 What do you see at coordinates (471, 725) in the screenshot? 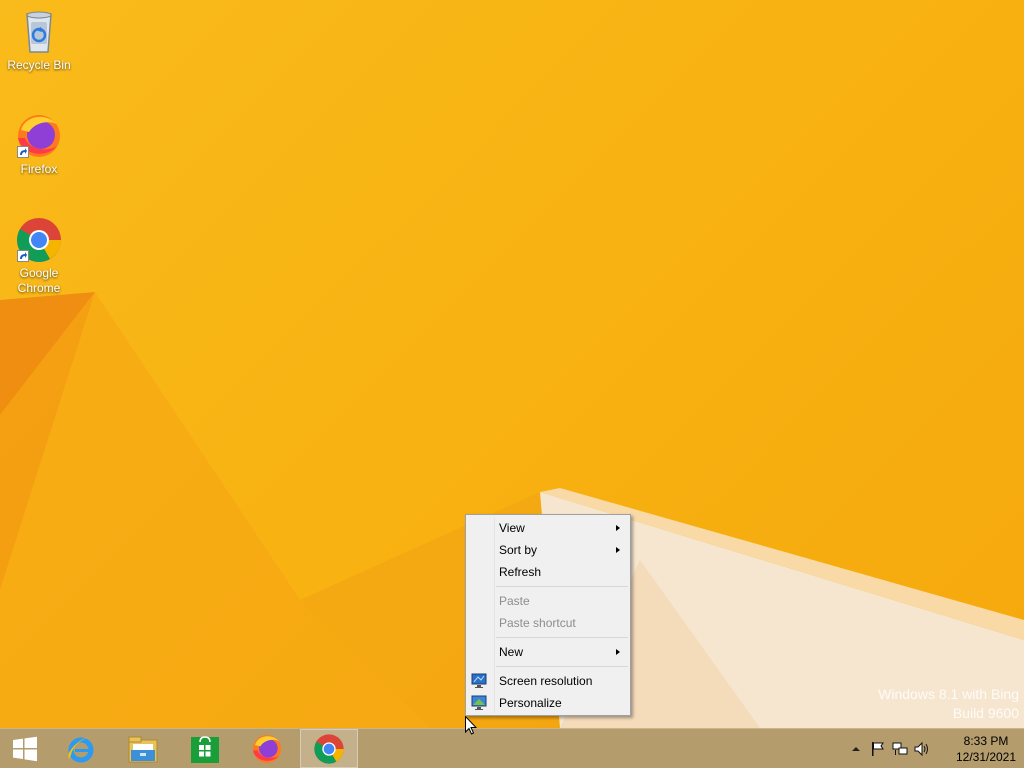
I see `mouse-cursor-icon` at bounding box center [471, 725].